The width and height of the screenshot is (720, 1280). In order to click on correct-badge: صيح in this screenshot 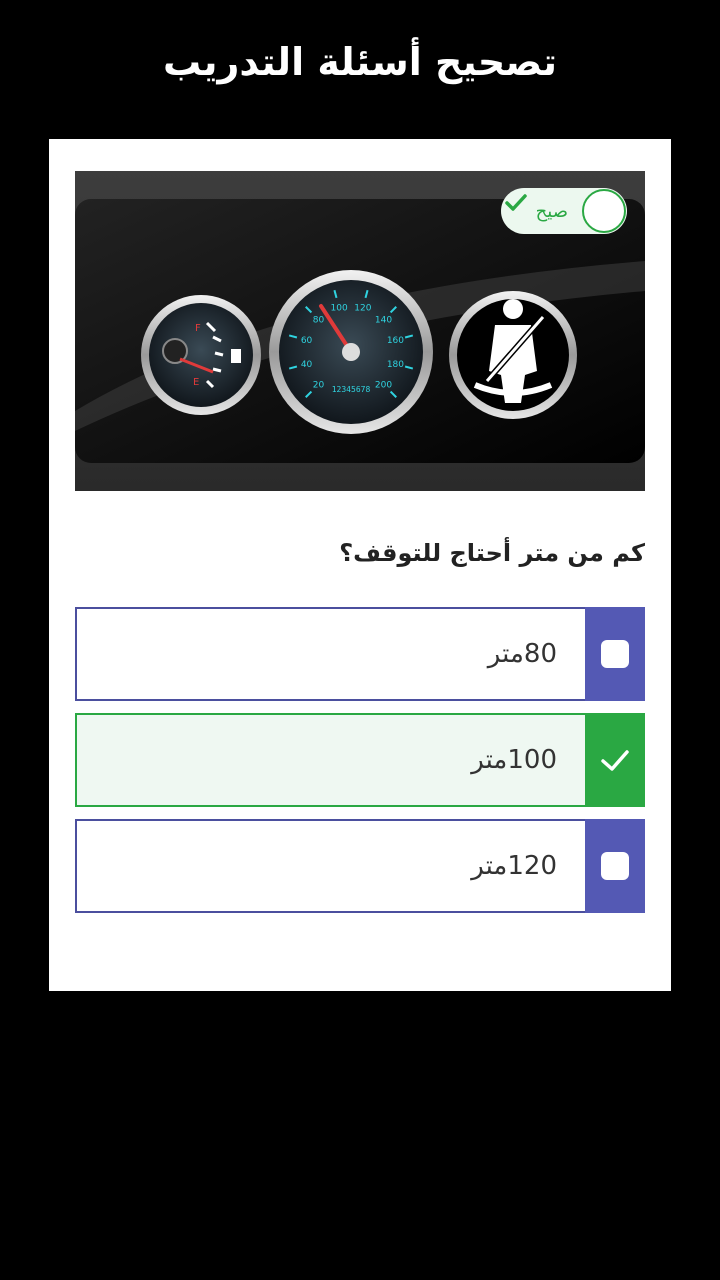, I will do `click(564, 211)`.